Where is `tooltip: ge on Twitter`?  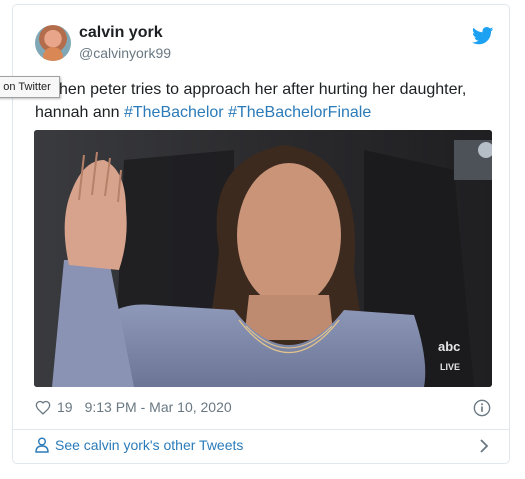 tooltip: ge on Twitter is located at coordinates (30, 87).